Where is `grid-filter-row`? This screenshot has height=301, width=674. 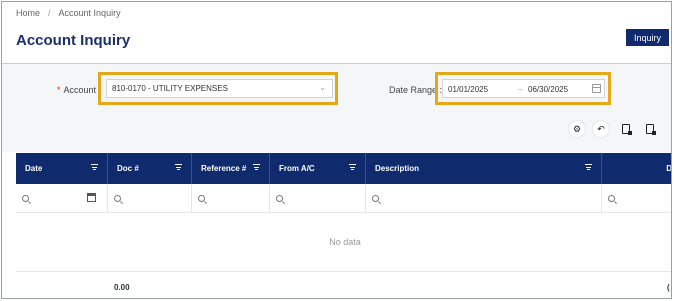
grid-filter-row is located at coordinates (343, 198).